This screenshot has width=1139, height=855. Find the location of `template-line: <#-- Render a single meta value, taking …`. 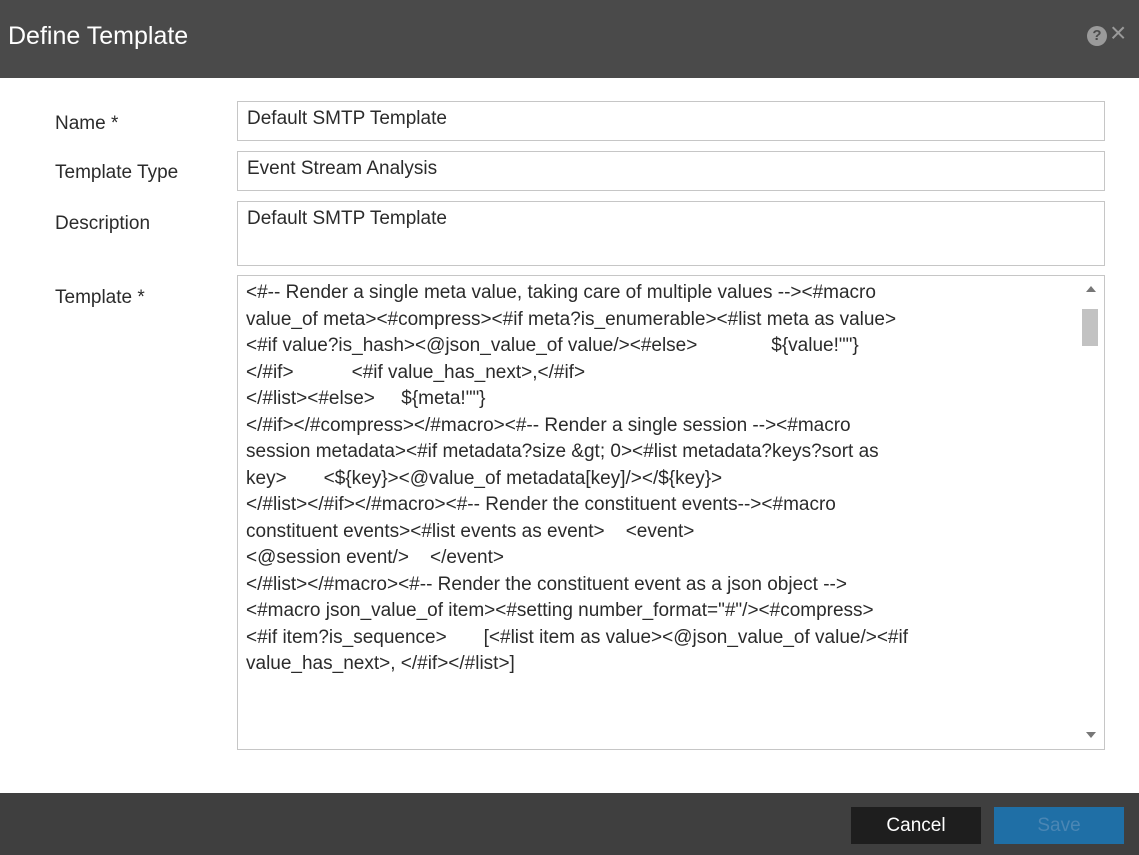

template-line: <#-- Render a single meta value, taking … is located at coordinates (561, 292).